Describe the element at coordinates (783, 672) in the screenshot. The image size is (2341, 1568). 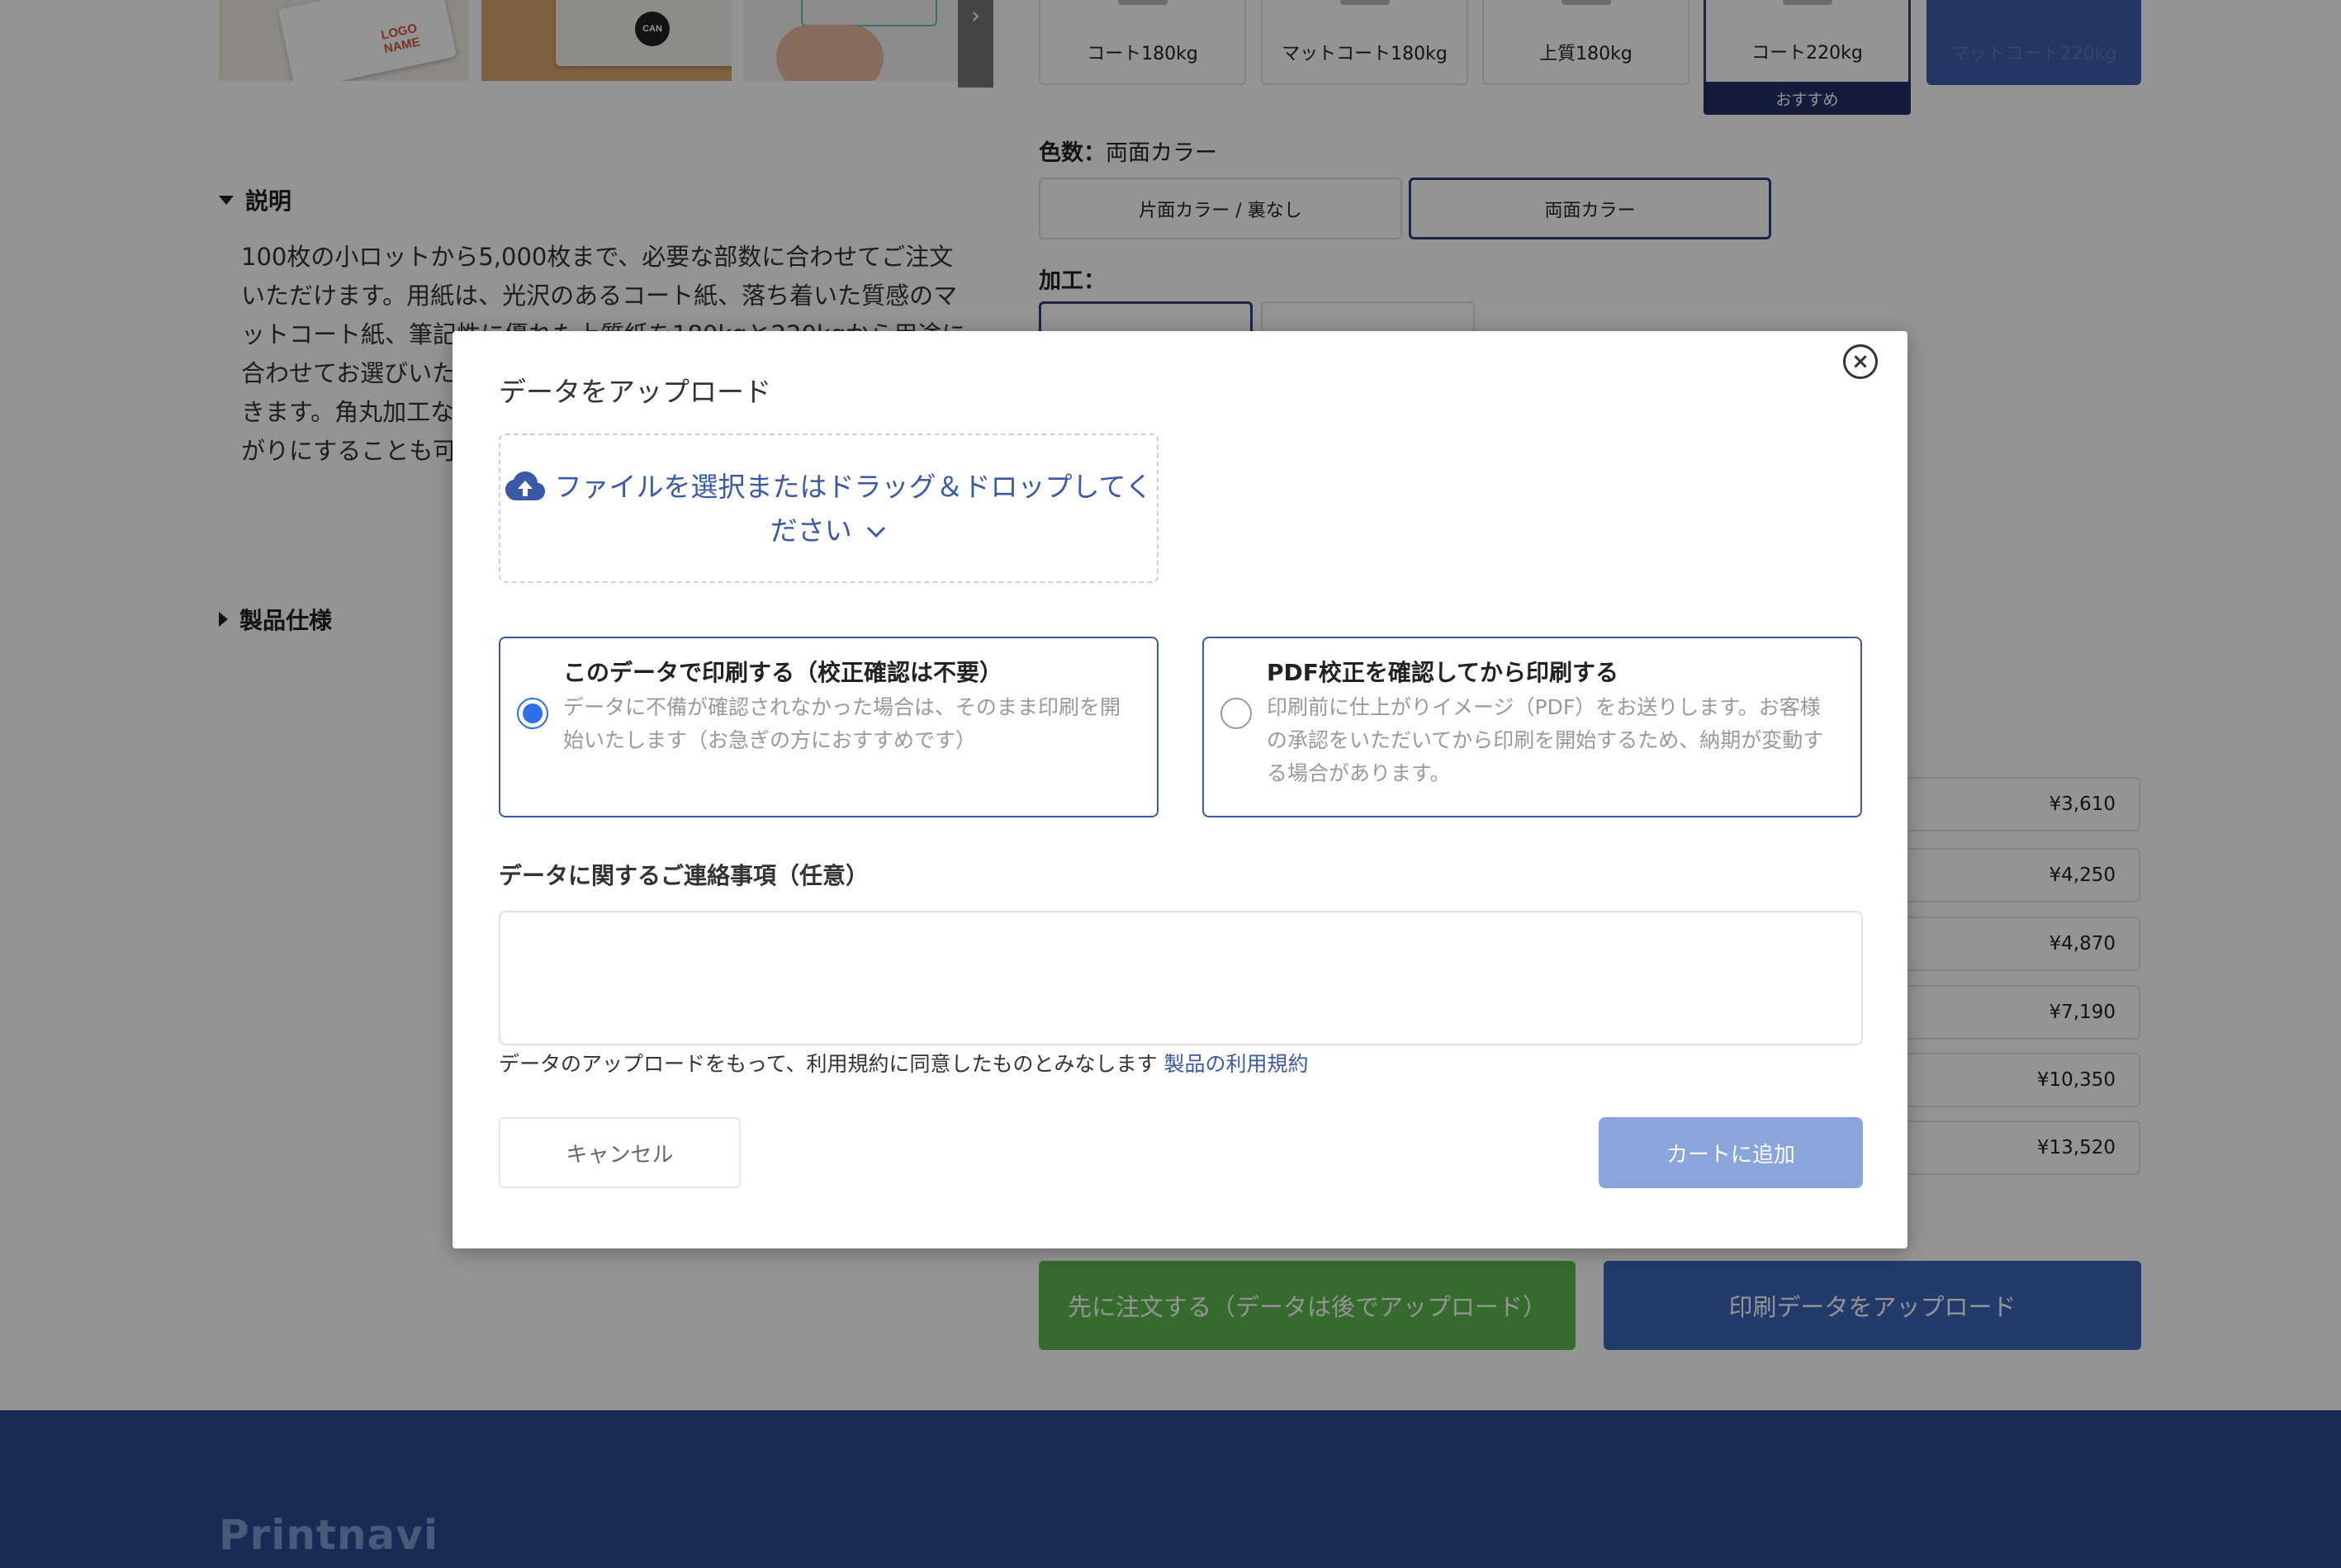
I see `option-title: このデータで印刷する（校正確認は不要）` at that location.